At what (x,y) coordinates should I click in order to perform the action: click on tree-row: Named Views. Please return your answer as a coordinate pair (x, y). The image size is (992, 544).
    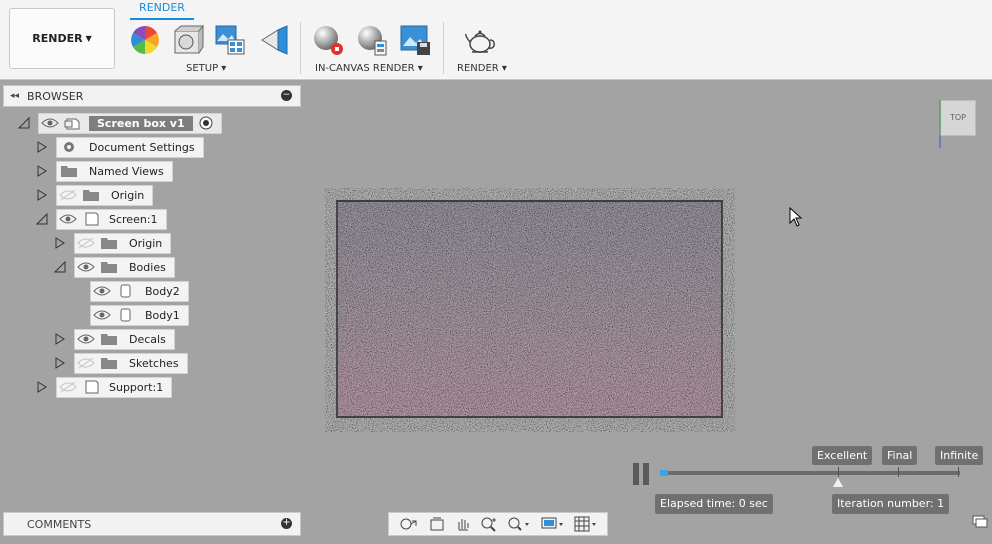
    Looking at the image, I should click on (104, 171).